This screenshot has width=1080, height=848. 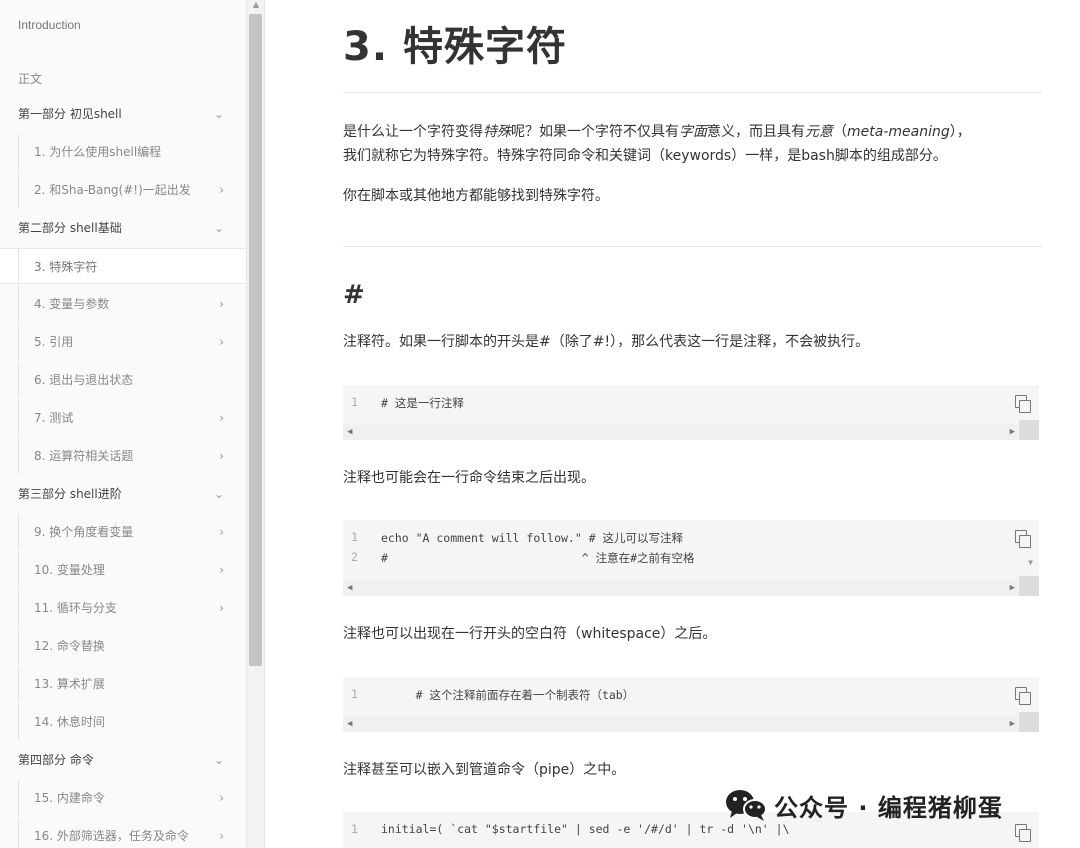 I want to click on description-2: 注释也可能会在一行命令结束之后出现。, so click(x=469, y=478).